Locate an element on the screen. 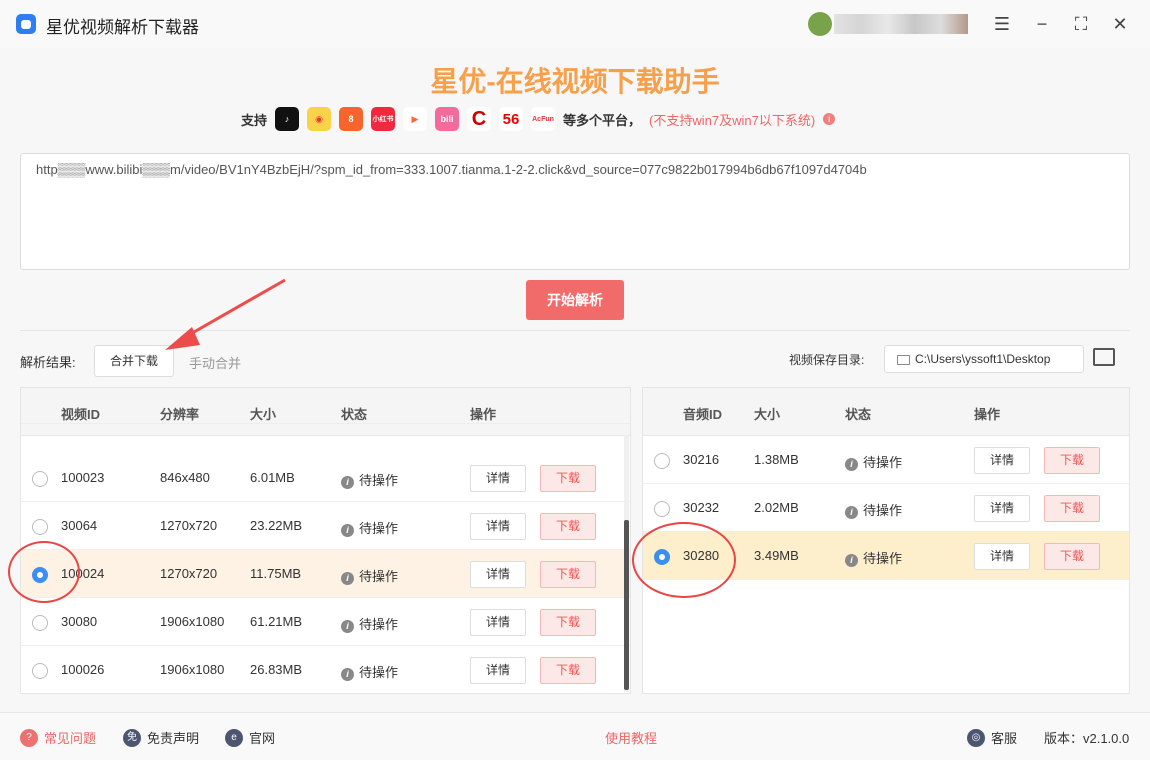  disclaimer-link: 免免责声明 is located at coordinates (161, 737).